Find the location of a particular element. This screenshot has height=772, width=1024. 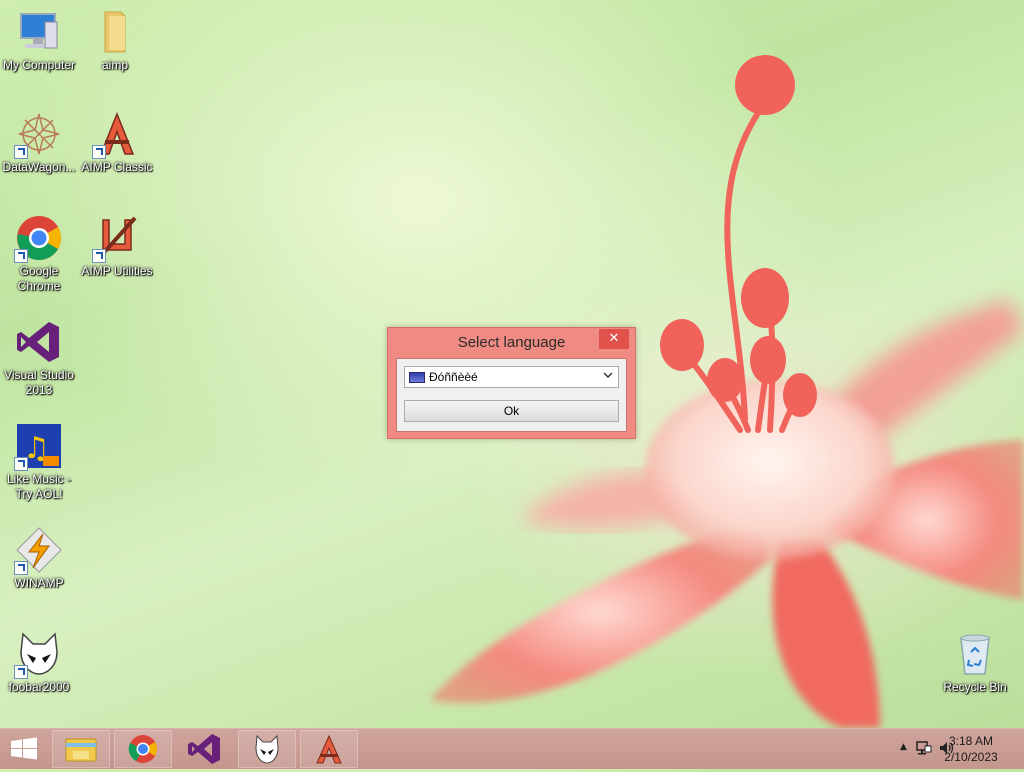

aimp-icon is located at coordinates (329, 749).